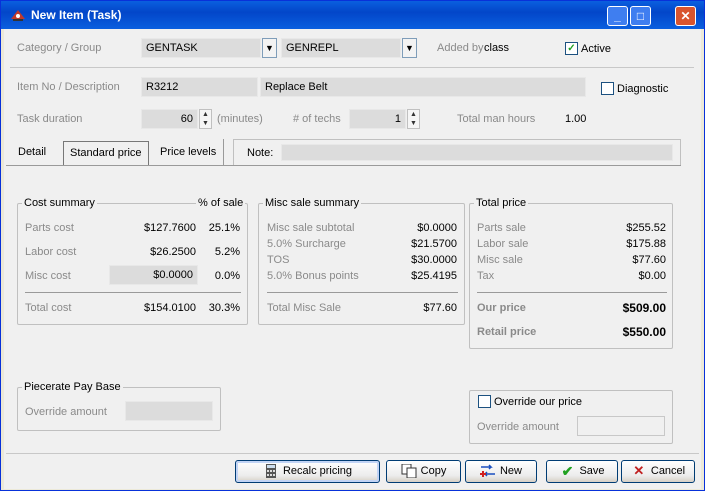 The image size is (705, 491). What do you see at coordinates (68, 87) in the screenshot?
I see `item-no-label: Item No / Description` at bounding box center [68, 87].